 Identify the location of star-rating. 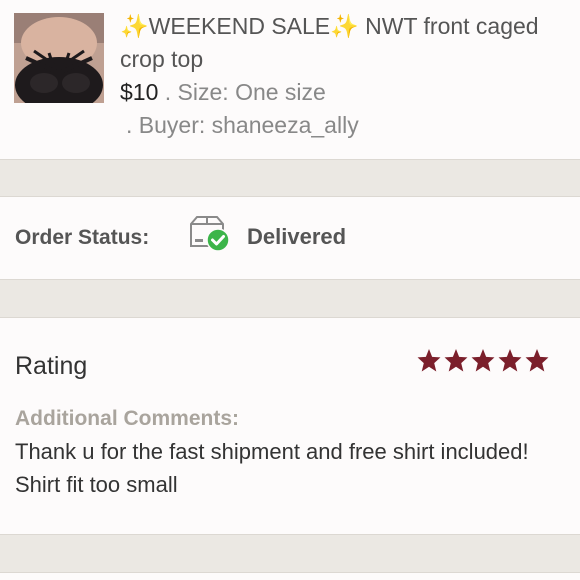
(483, 361).